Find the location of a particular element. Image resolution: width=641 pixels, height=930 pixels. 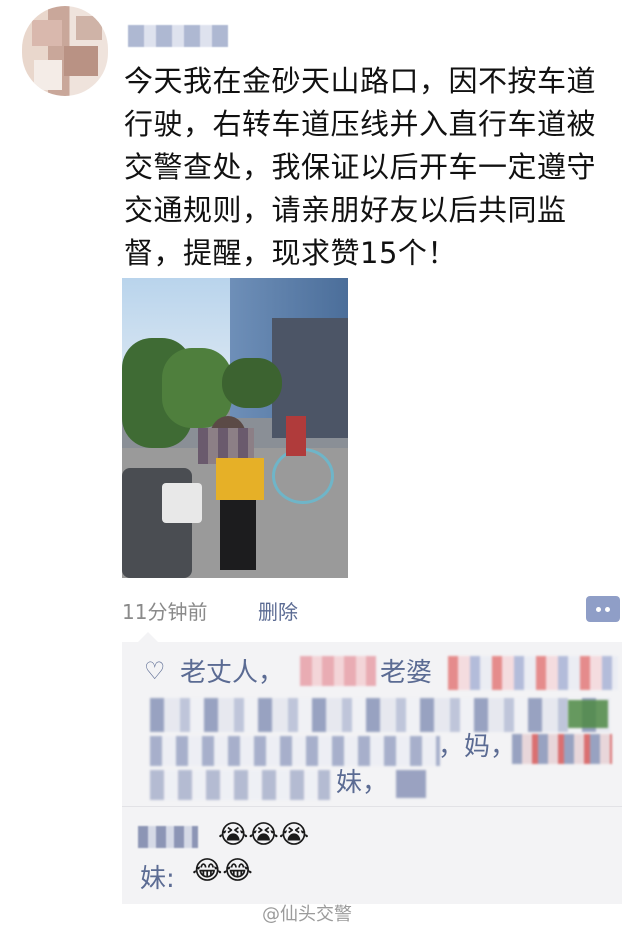

comment-author: 妹: is located at coordinates (157, 876).